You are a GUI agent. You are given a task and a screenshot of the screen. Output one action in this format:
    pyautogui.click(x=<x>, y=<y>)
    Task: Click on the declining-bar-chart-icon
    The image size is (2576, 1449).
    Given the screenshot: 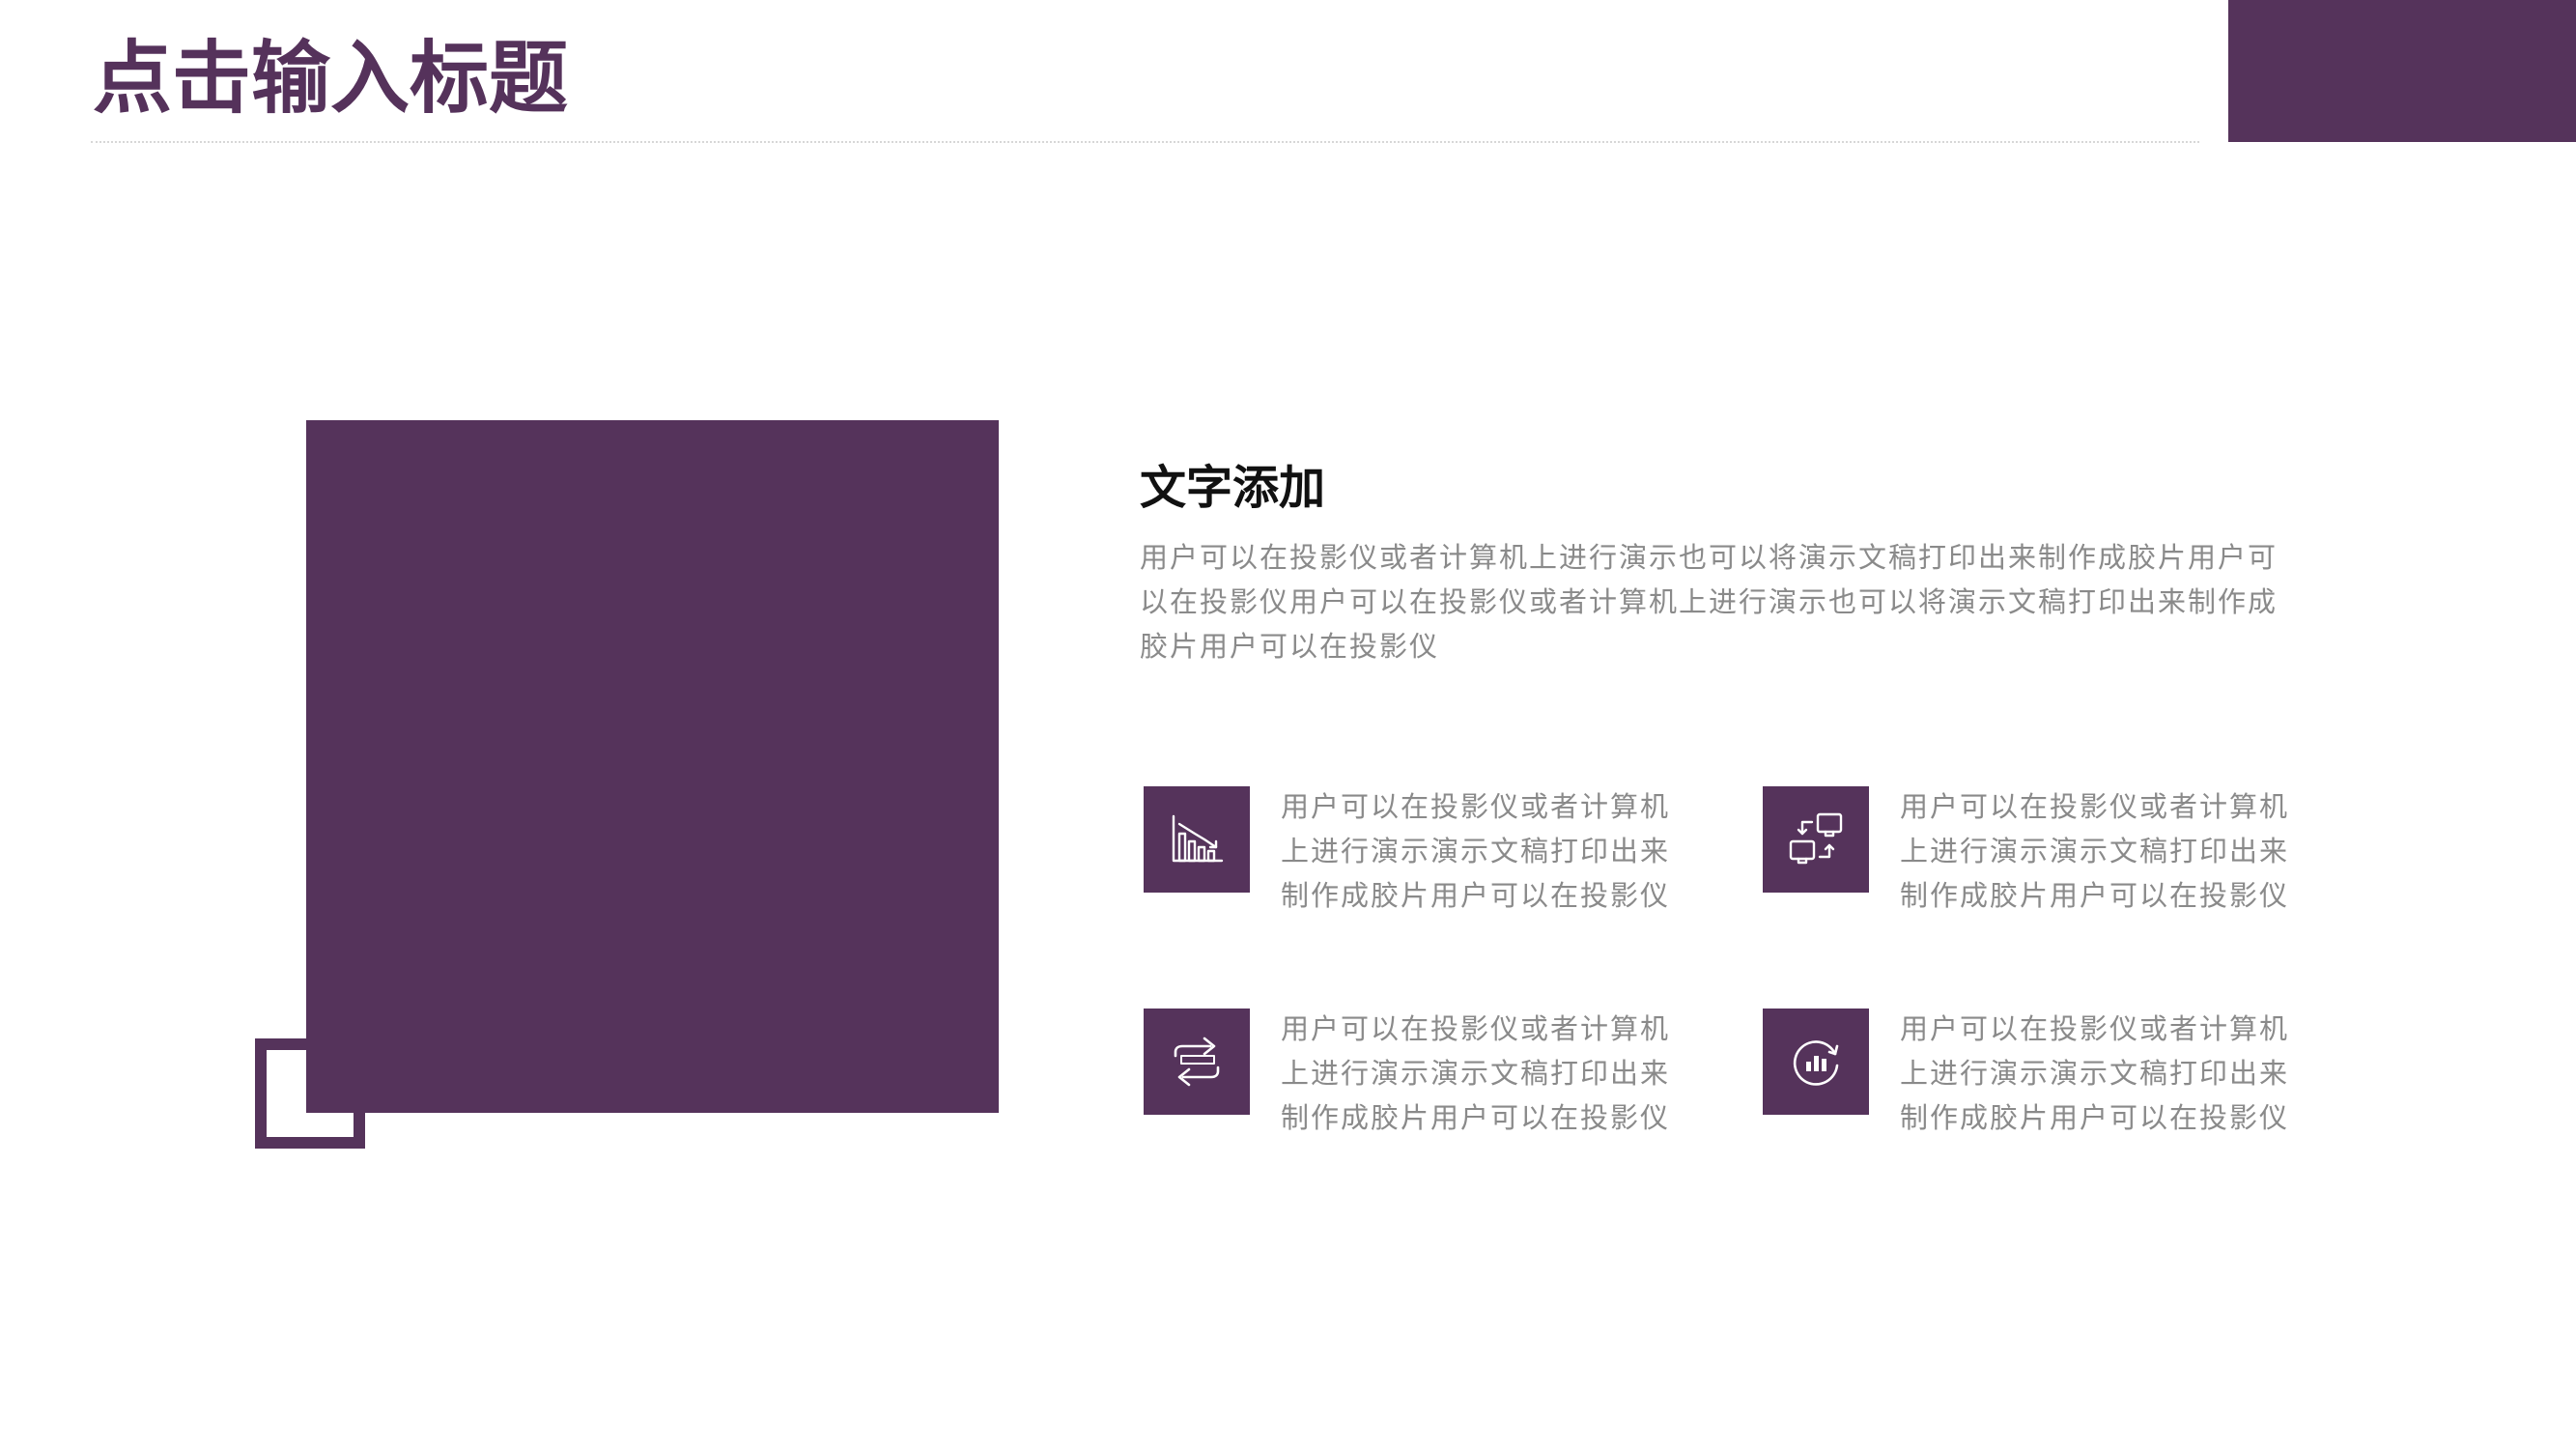 What is the action you would take?
    pyautogui.click(x=1197, y=839)
    